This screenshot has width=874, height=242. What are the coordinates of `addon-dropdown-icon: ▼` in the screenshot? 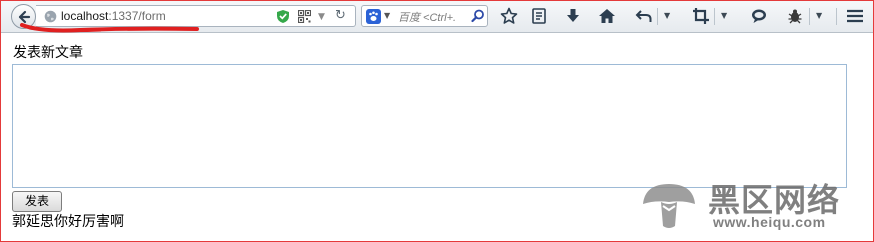 It's located at (819, 15).